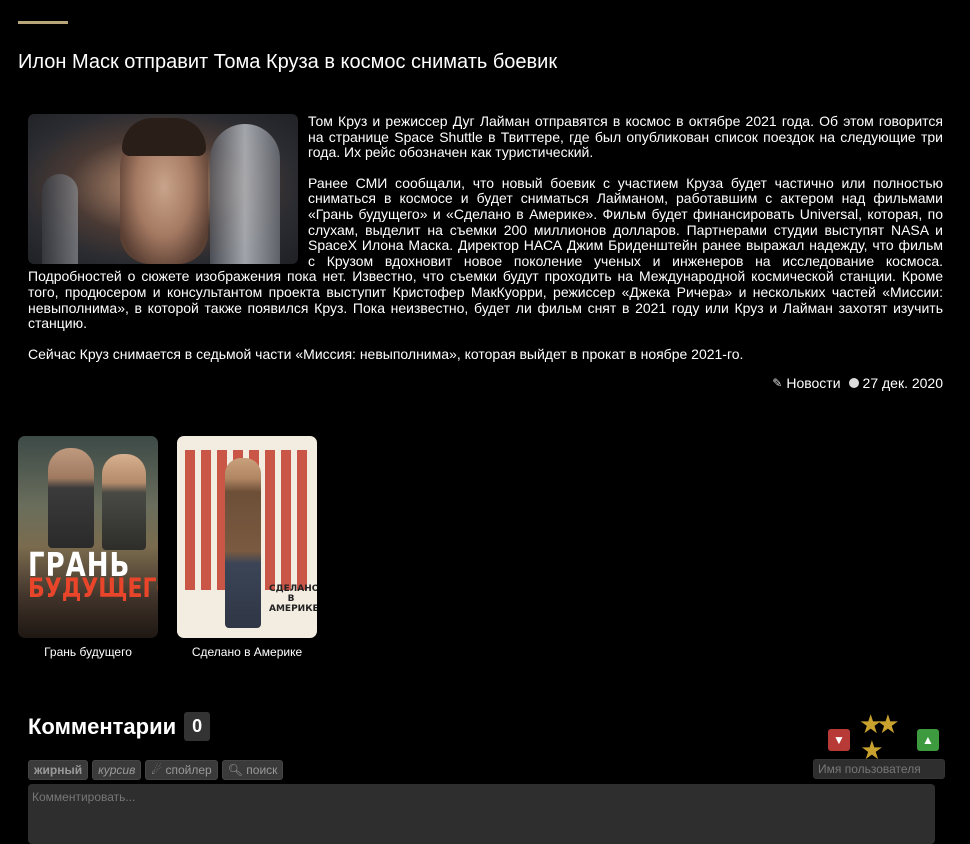 This screenshot has width=970, height=844. Describe the element at coordinates (902, 383) in the screenshot. I see `article-date: 27 дек. 2020` at that location.